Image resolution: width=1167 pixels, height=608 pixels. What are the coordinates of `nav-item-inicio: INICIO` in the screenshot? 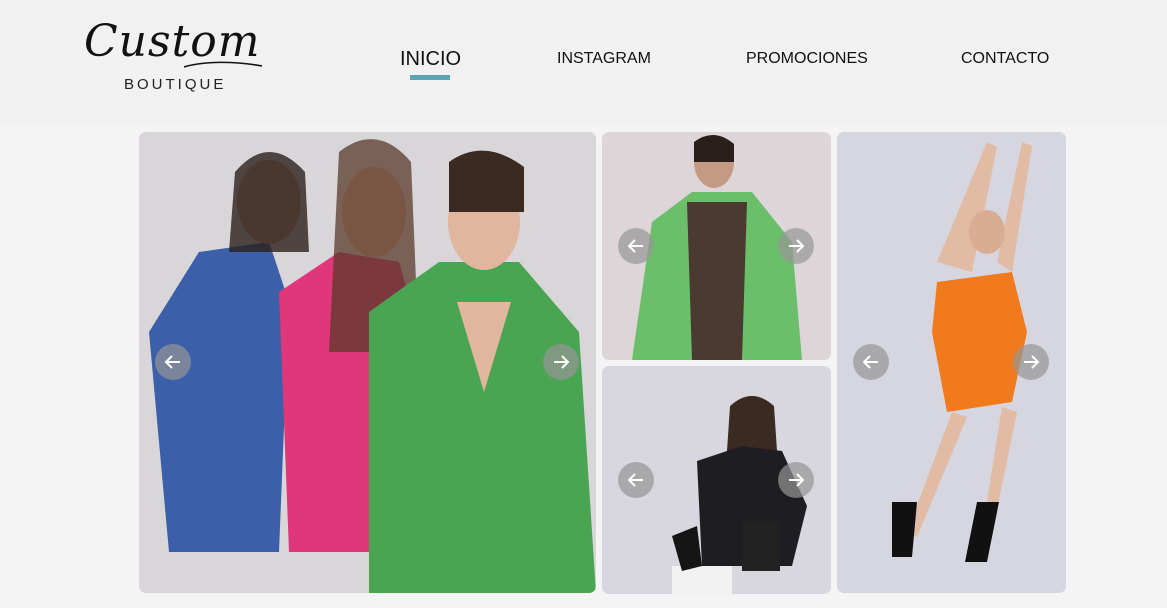 It's located at (430, 59).